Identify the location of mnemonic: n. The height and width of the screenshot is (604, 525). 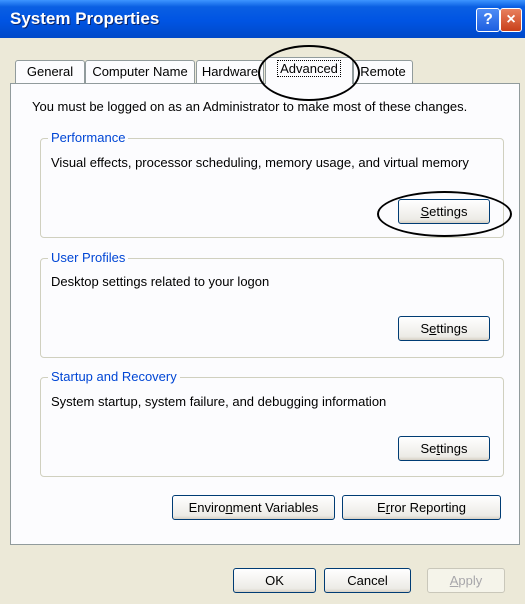
(229, 507).